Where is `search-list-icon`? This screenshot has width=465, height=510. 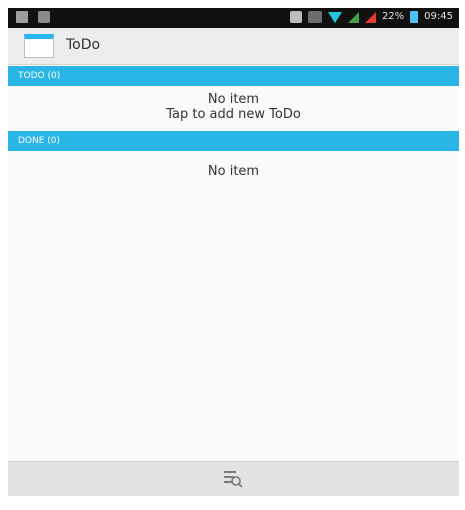
search-list-icon is located at coordinates (233, 479).